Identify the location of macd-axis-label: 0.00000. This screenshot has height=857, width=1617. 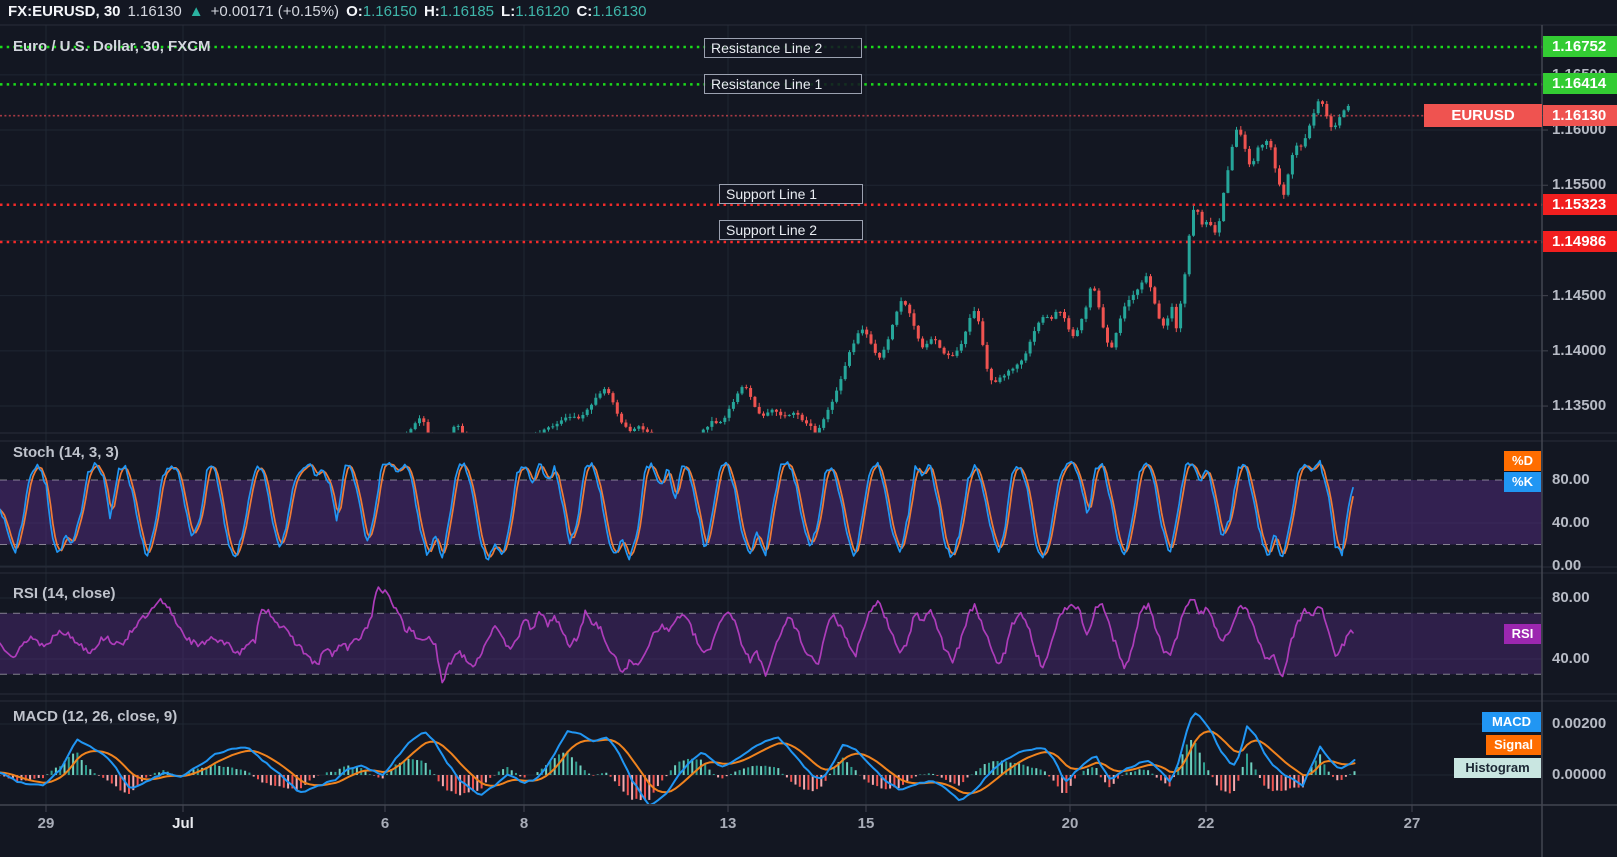
(1579, 774).